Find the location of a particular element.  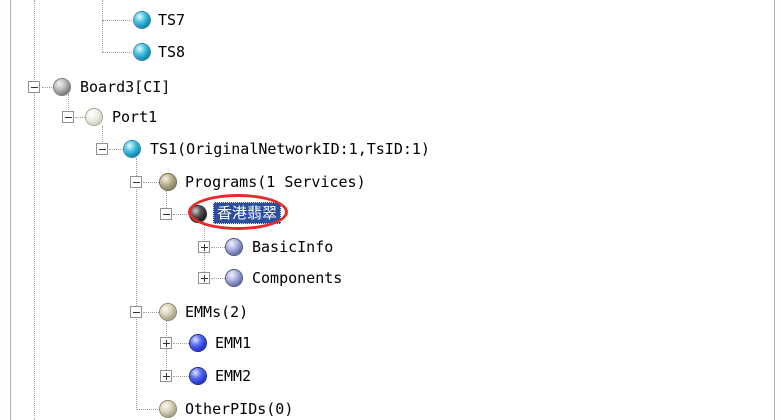

node-label: Programs(1 Services) is located at coordinates (275, 182).